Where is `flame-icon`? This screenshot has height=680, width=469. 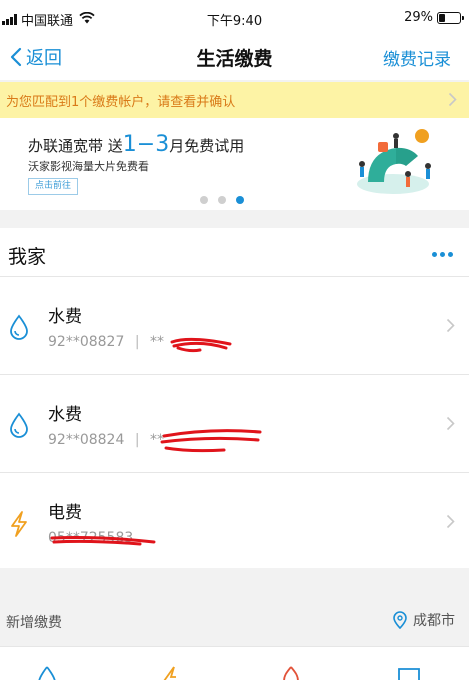
flame-icon is located at coordinates (291, 672).